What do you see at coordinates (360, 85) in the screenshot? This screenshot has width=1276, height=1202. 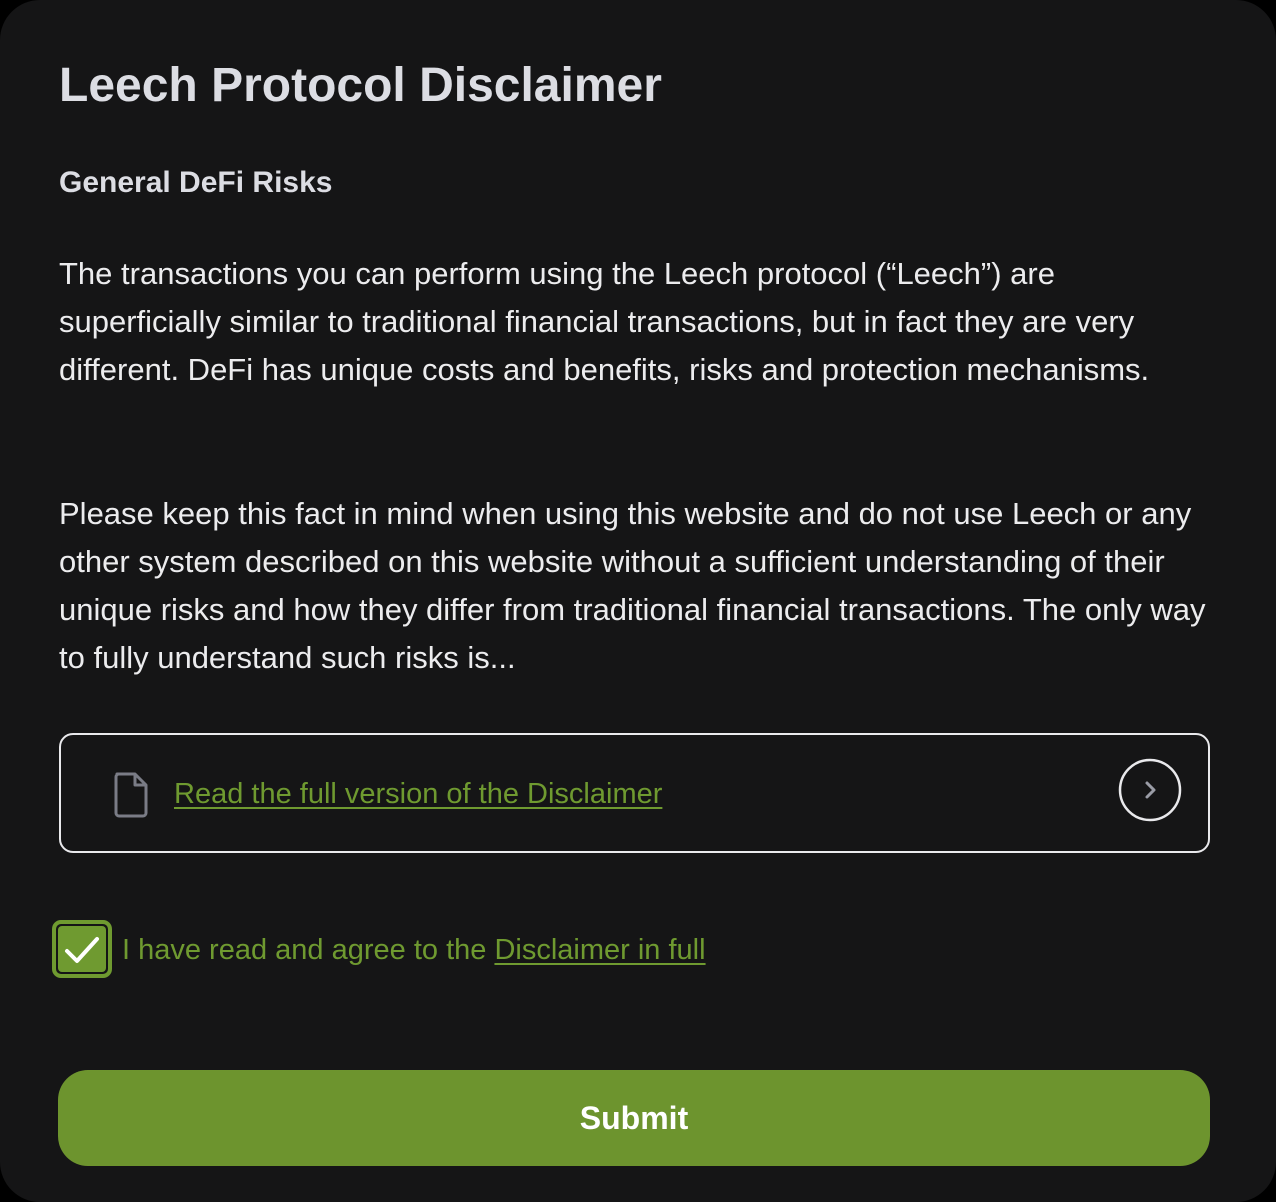 I see `modal-title: Leech Protocol Disclaimer` at bounding box center [360, 85].